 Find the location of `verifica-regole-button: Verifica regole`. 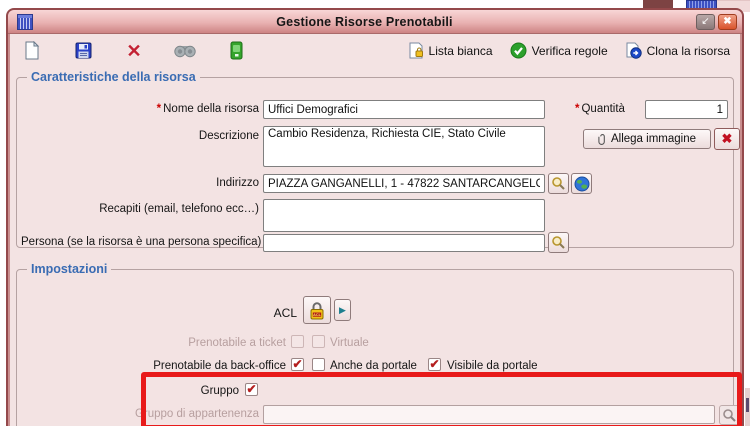

verifica-regole-button: Verifica regole is located at coordinates (559, 50).